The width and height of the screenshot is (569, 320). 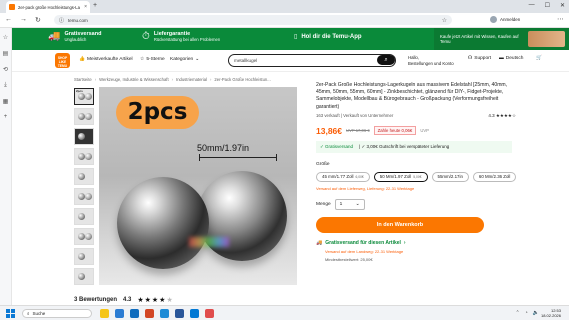 I want to click on minimum-order: Mindestbestellwert: 25,00€, so click(x=349, y=259).